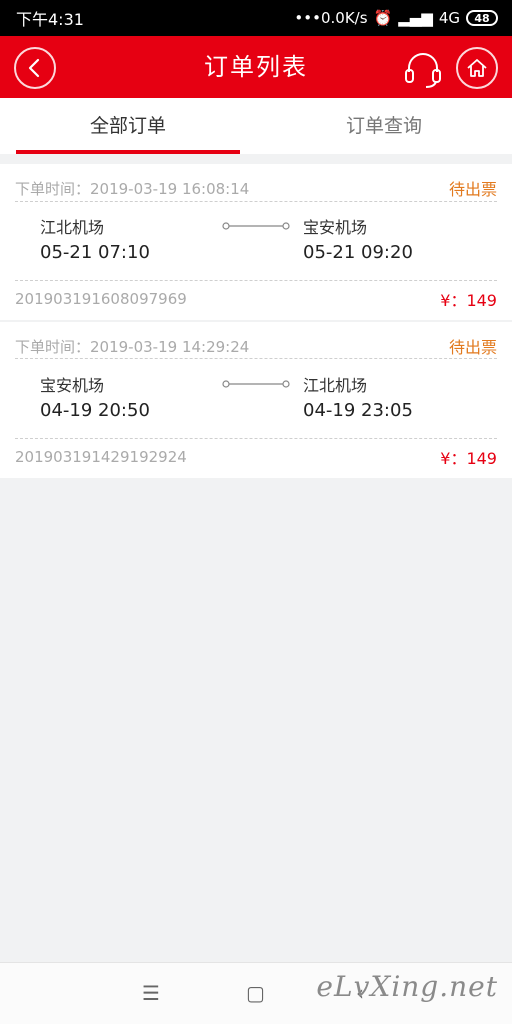  I want to click on status-time: 下午4:31, so click(50, 19).